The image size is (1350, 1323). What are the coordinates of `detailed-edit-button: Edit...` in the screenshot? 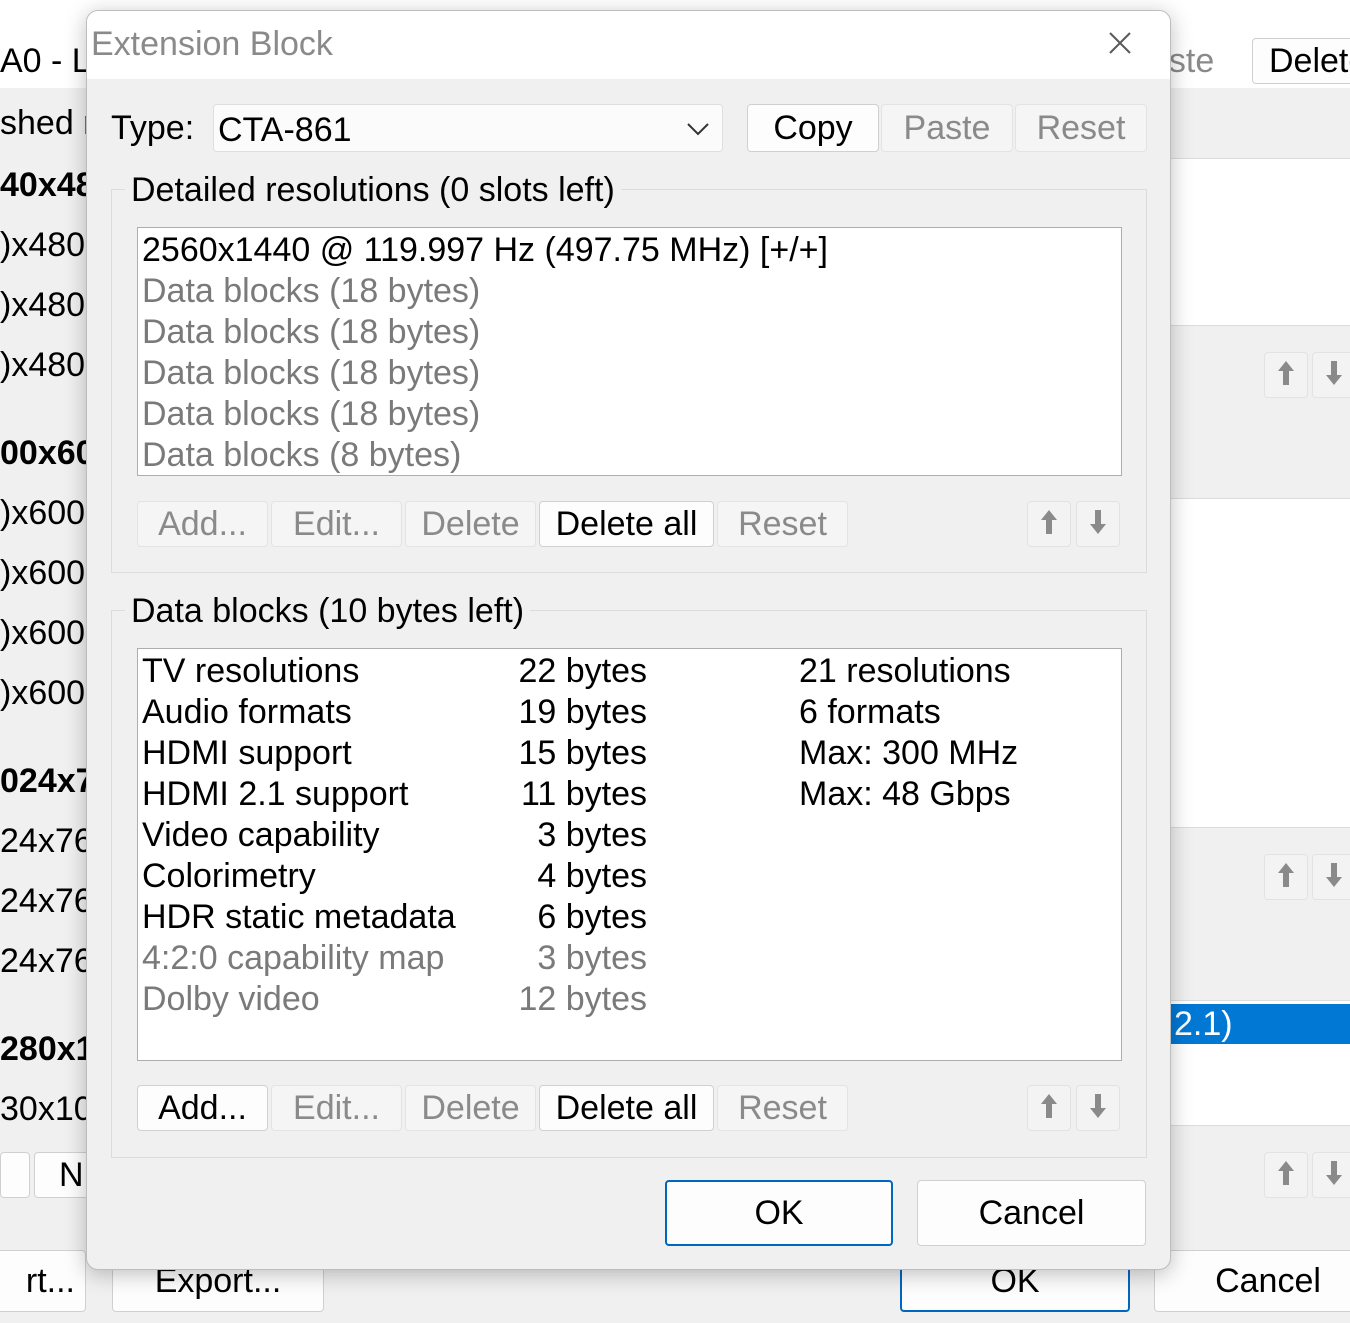 It's located at (336, 524).